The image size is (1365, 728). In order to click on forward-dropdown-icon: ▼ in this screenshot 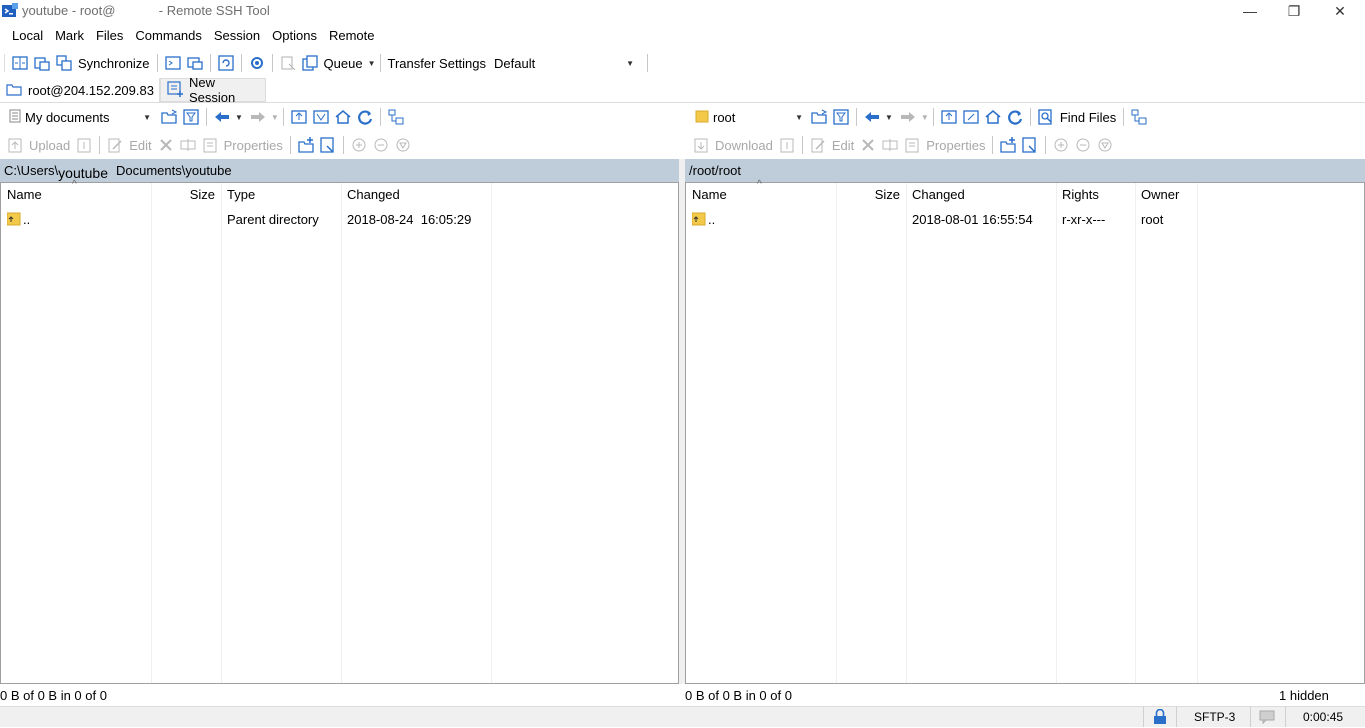, I will do `click(274, 117)`.